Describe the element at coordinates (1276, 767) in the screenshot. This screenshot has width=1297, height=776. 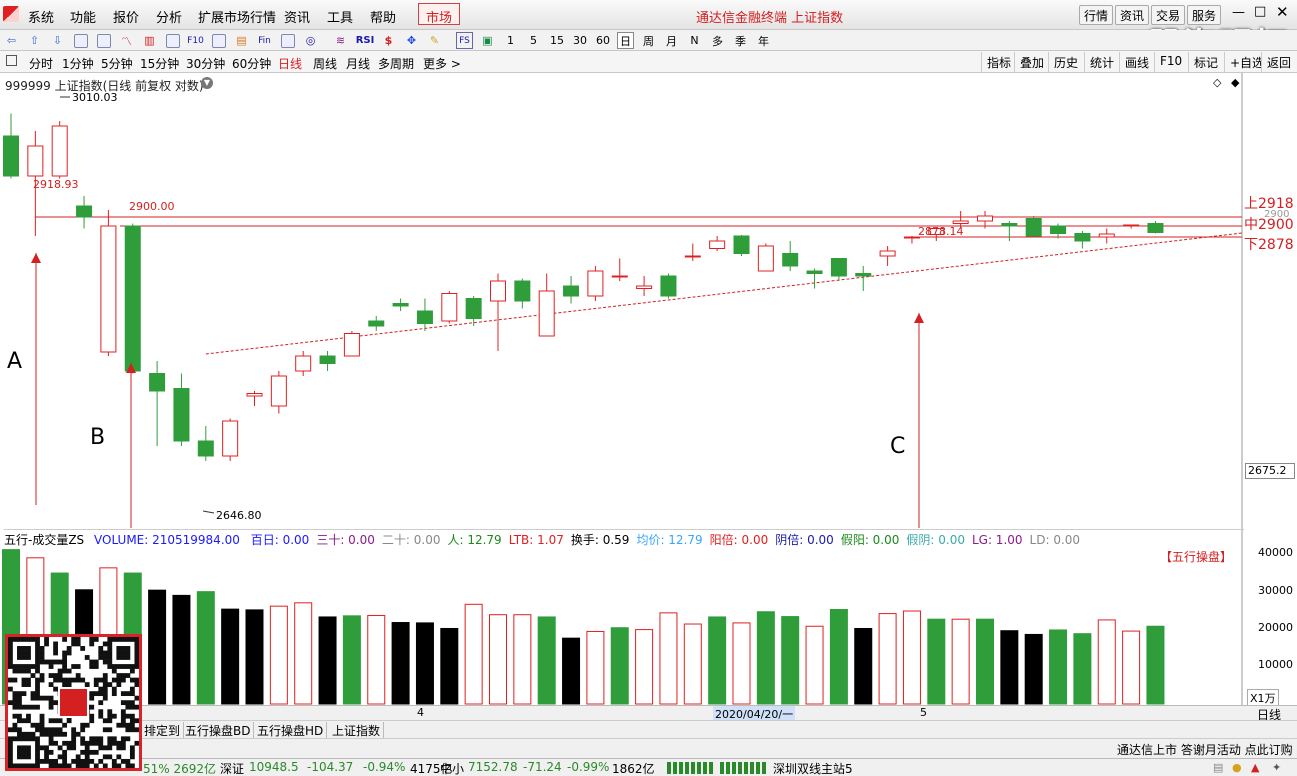
I see `tray-icon-settings: ✦` at that location.